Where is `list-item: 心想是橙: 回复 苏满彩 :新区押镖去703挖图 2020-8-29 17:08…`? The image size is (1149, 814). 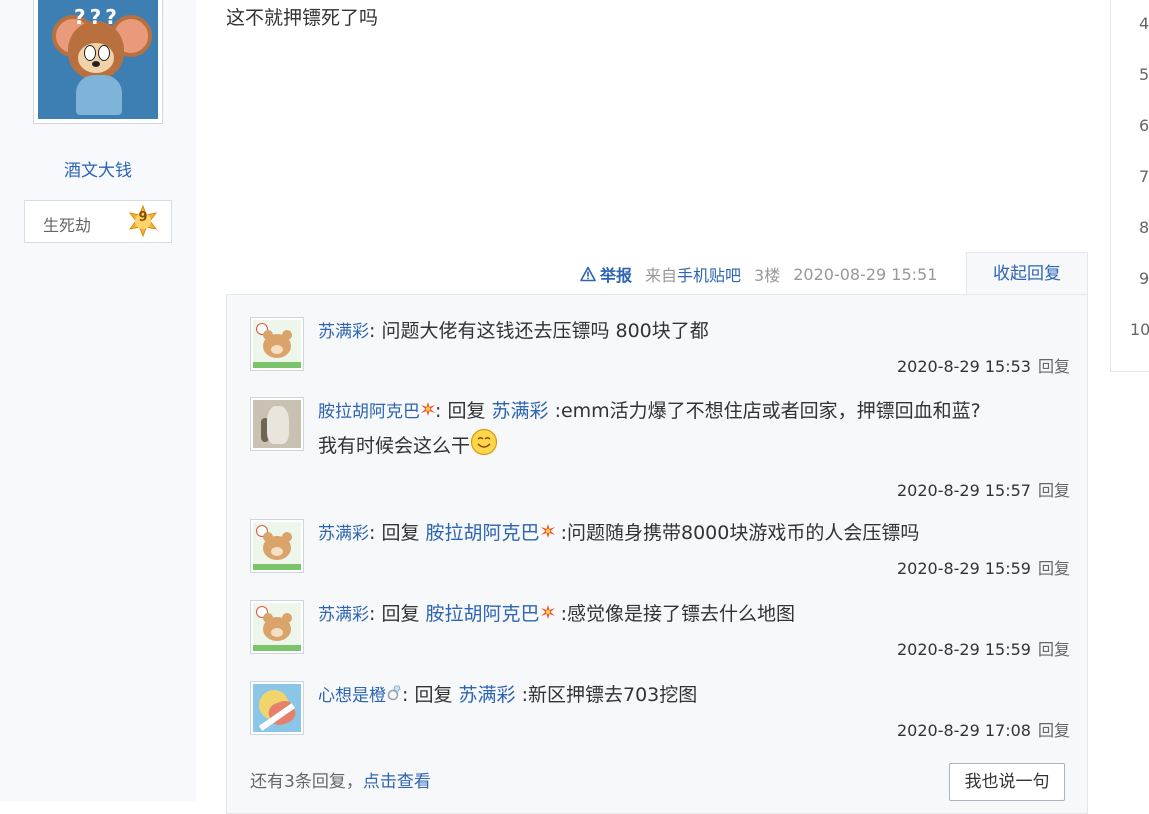 list-item: 心想是橙: 回复 苏满彩 :新区押镖去703挖图 2020-8-29 17:08… is located at coordinates (660, 716).